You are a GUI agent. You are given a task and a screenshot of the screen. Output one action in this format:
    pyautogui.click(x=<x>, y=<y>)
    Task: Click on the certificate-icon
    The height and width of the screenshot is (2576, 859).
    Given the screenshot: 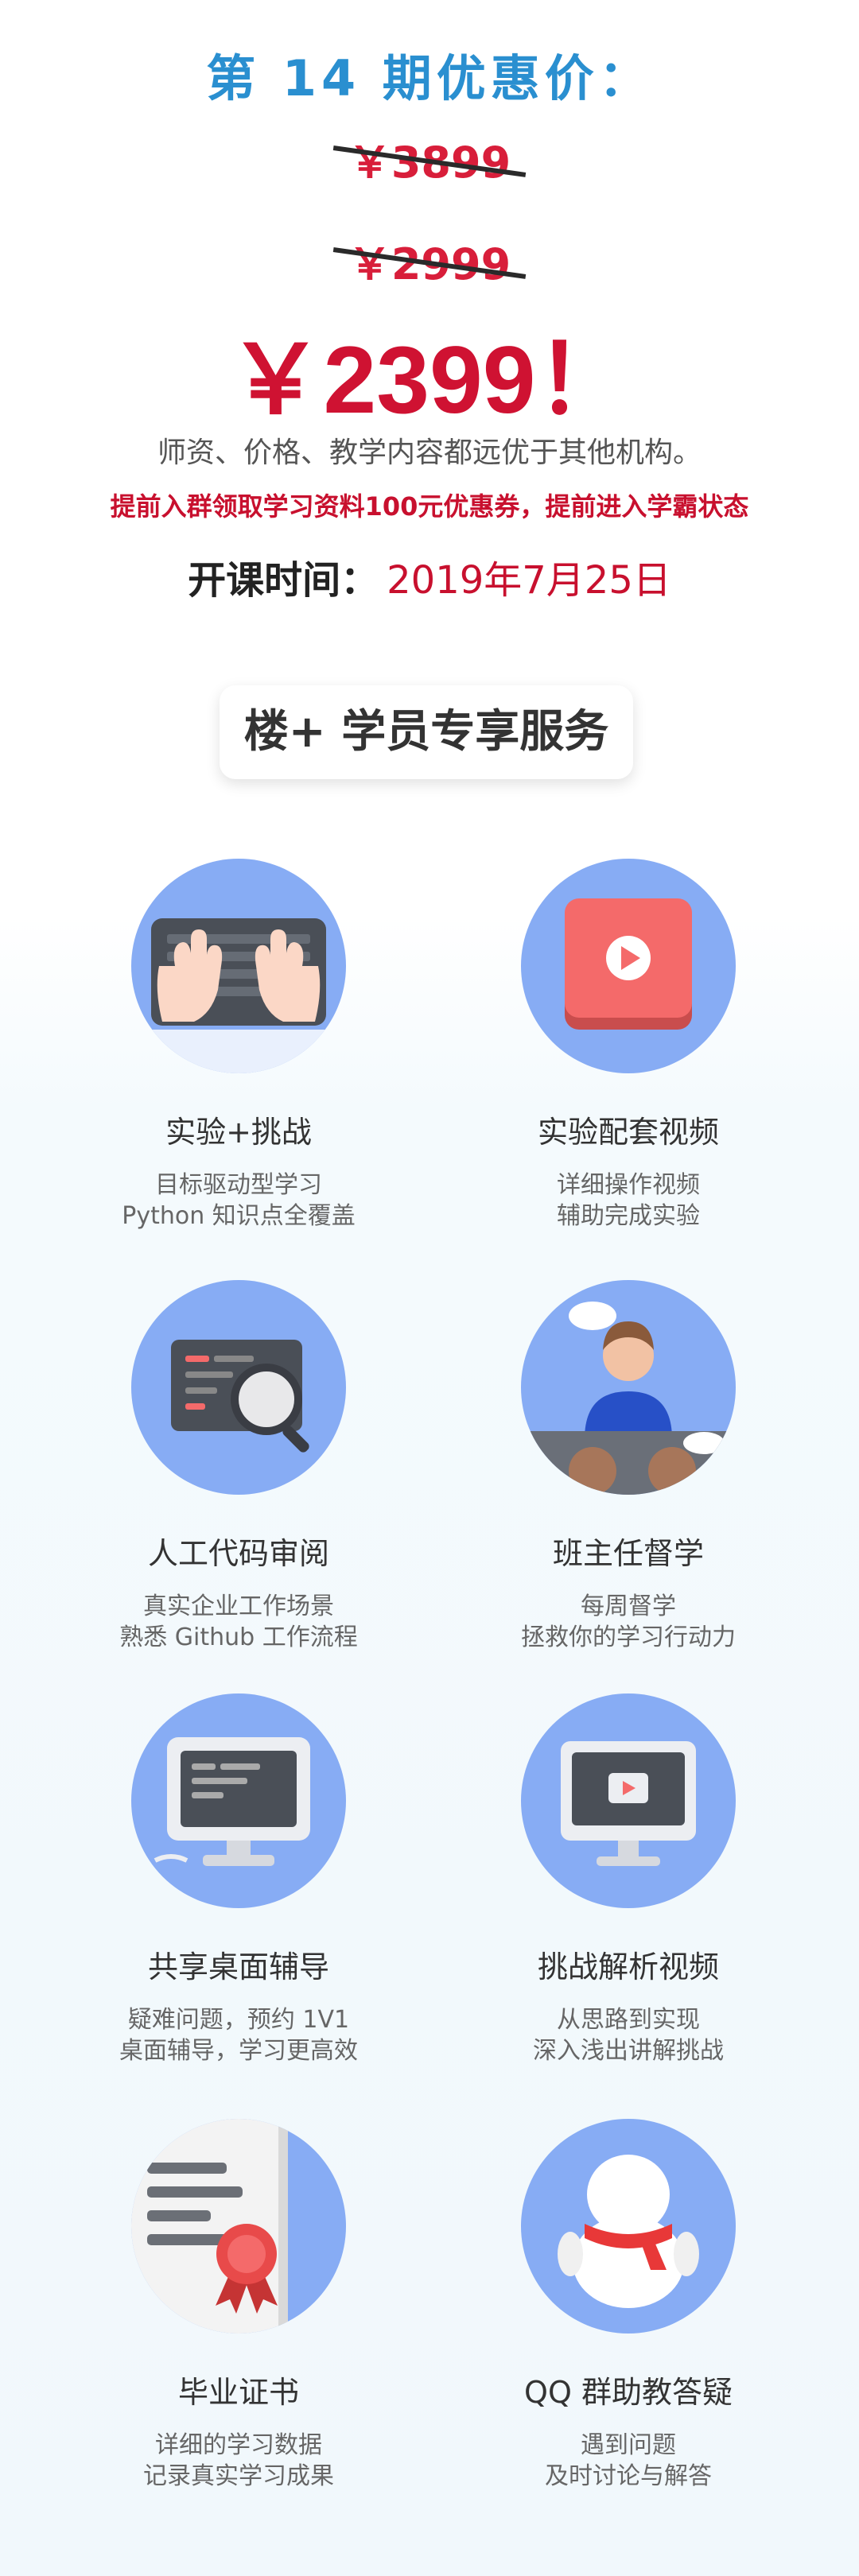 What is the action you would take?
    pyautogui.click(x=238, y=2227)
    